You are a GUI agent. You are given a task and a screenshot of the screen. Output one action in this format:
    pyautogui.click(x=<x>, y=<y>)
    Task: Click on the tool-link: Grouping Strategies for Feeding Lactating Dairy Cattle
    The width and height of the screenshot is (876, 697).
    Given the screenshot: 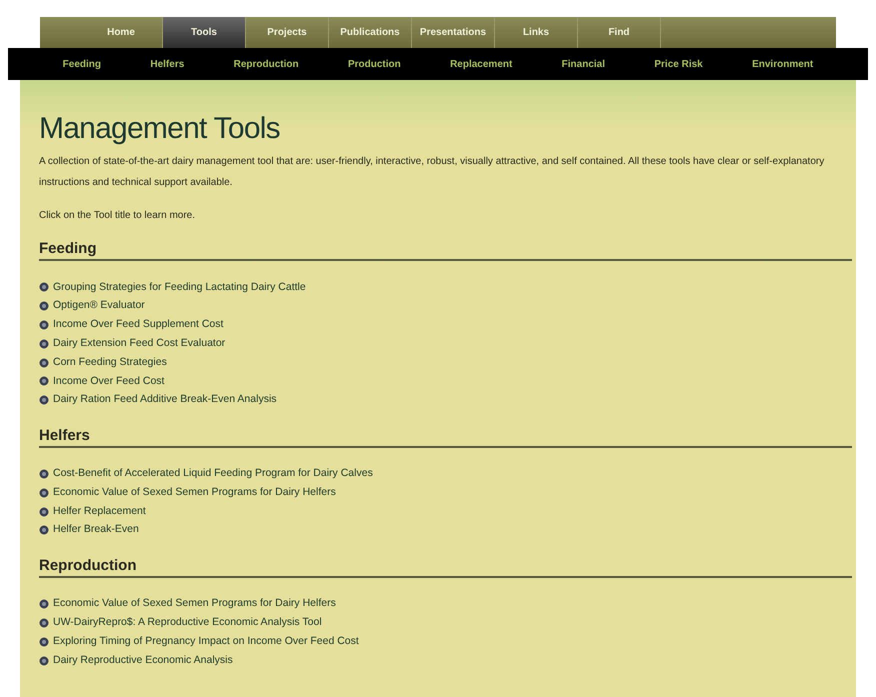 What is the action you would take?
    pyautogui.click(x=179, y=288)
    